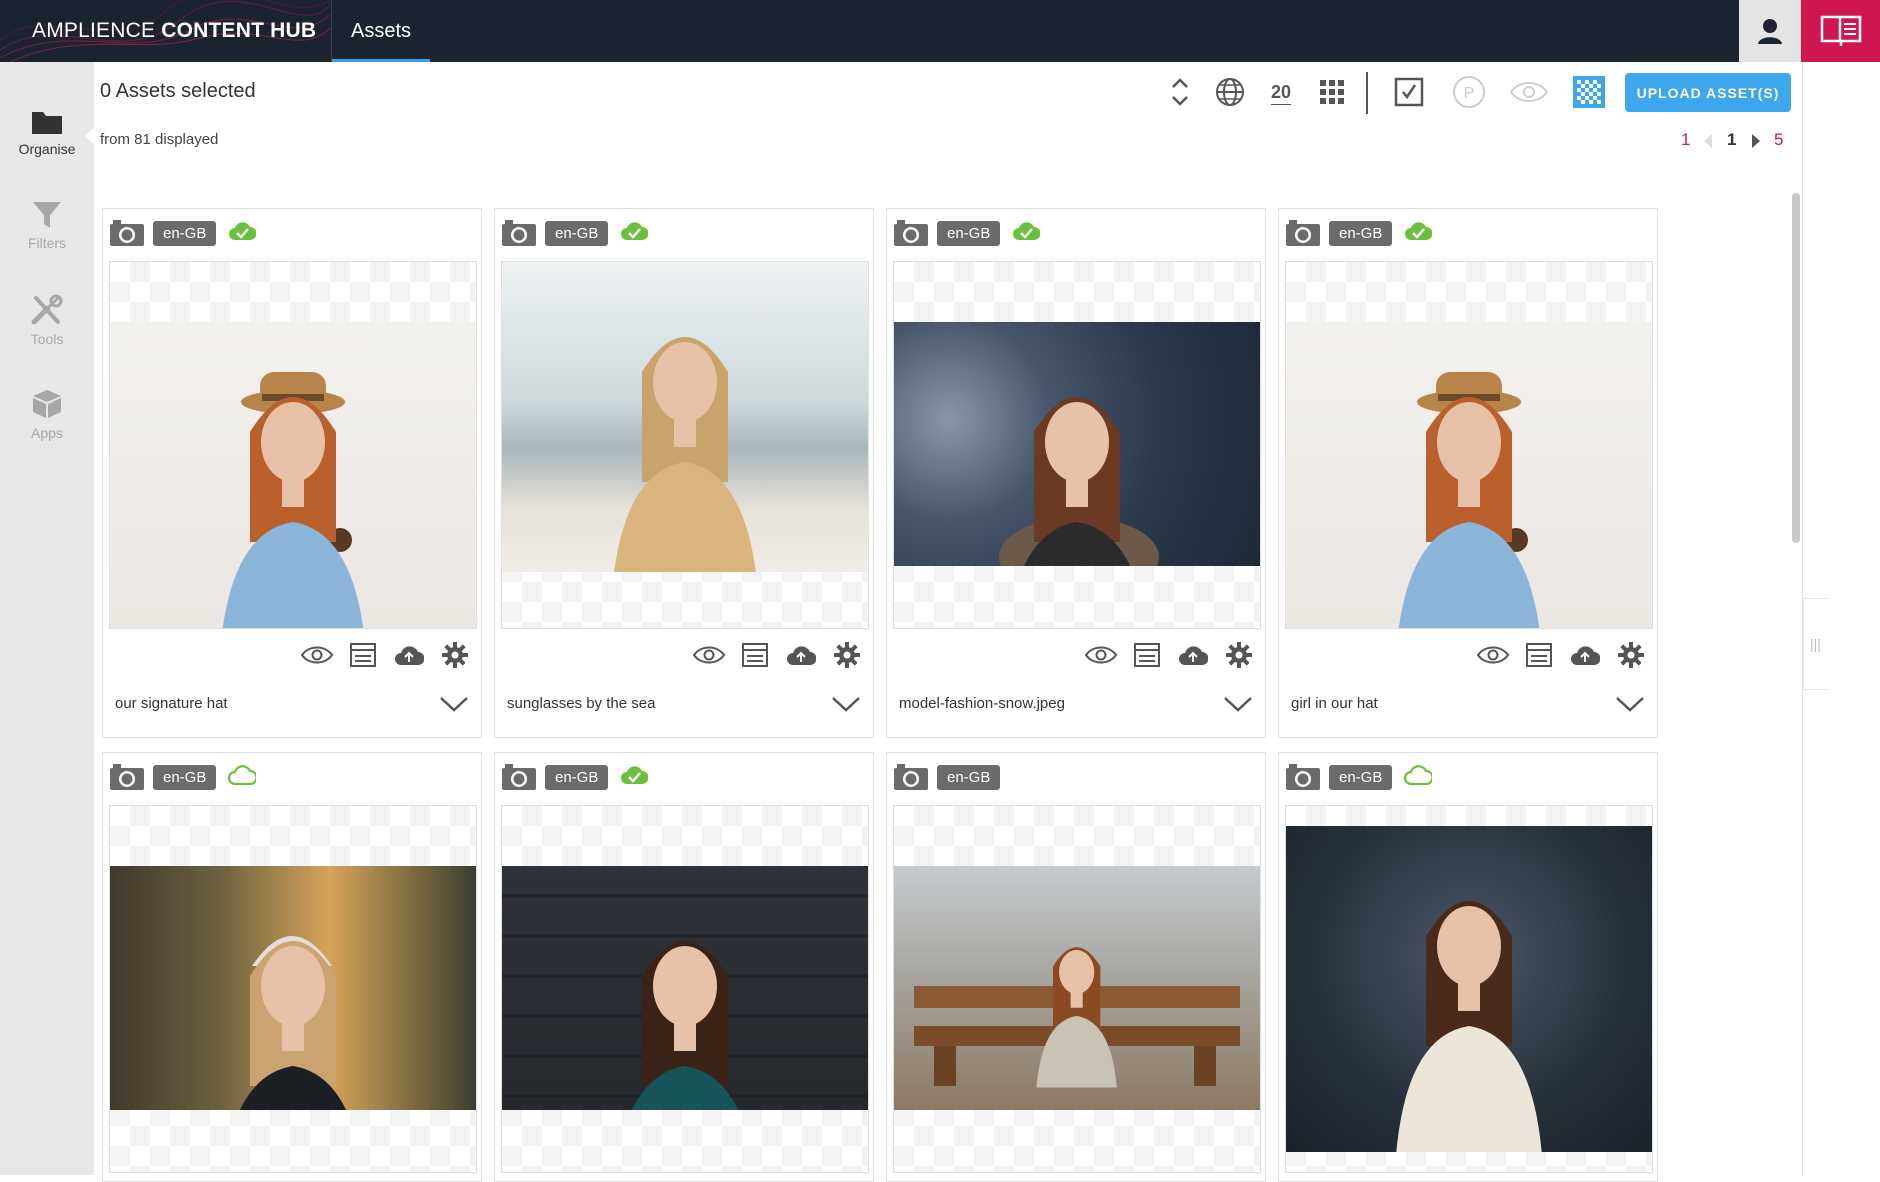 The width and height of the screenshot is (1880, 1182). Describe the element at coordinates (1708, 141) in the screenshot. I see `prev-page-icon` at that location.